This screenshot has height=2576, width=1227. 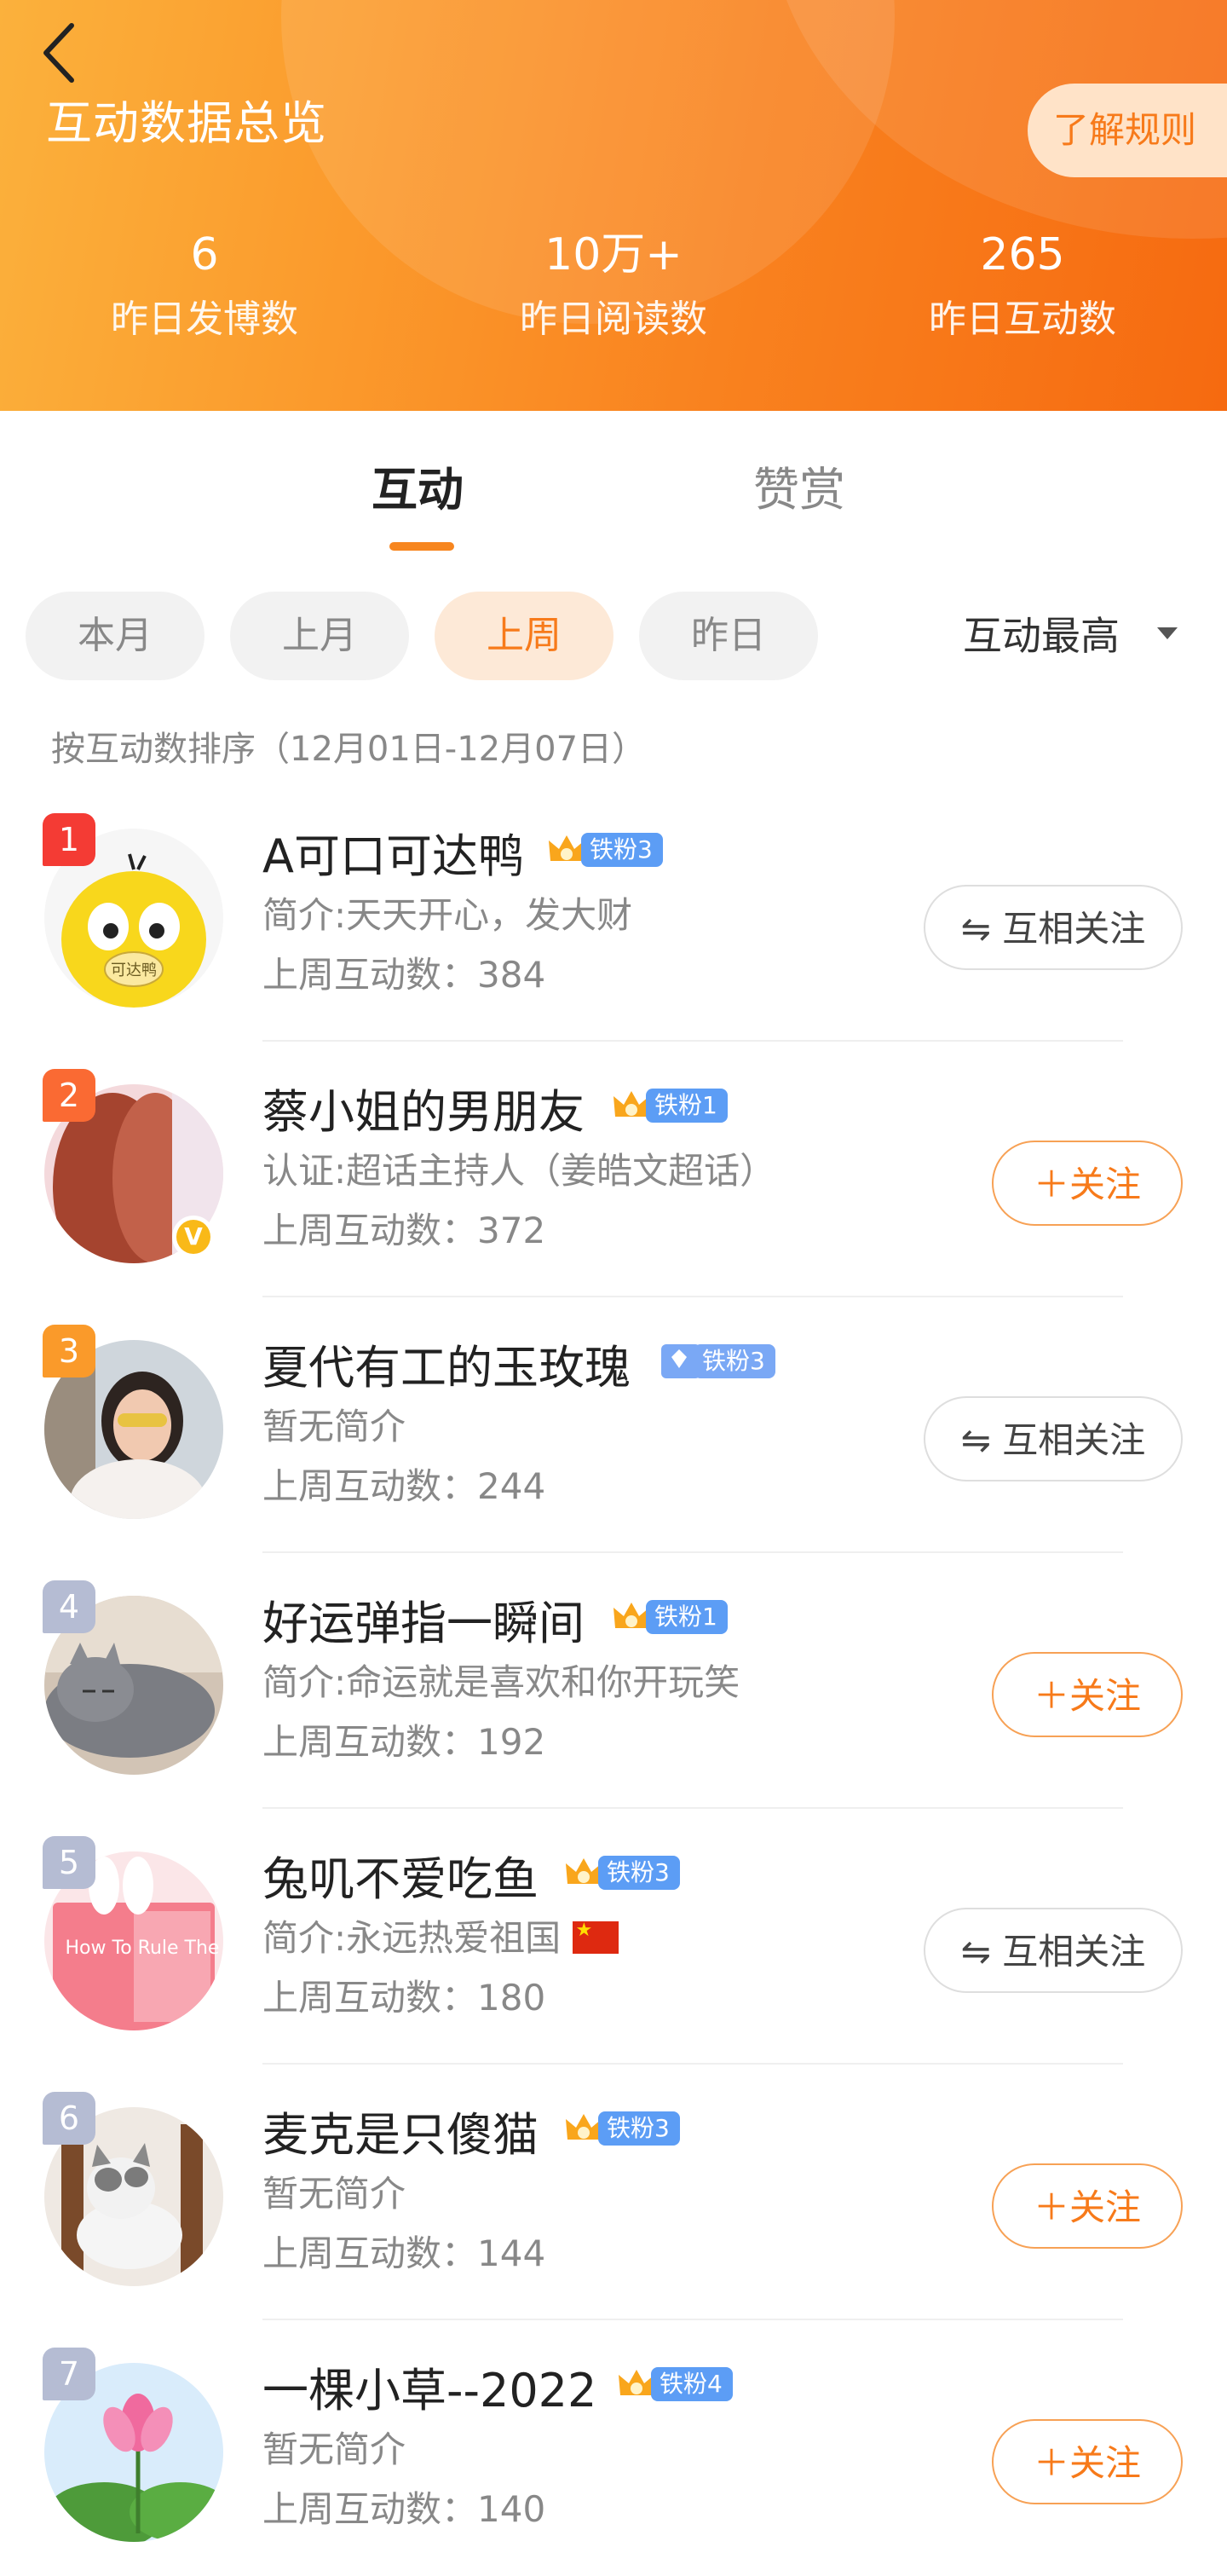 I want to click on interaction-count: 上周互动数：244, so click(x=404, y=1486).